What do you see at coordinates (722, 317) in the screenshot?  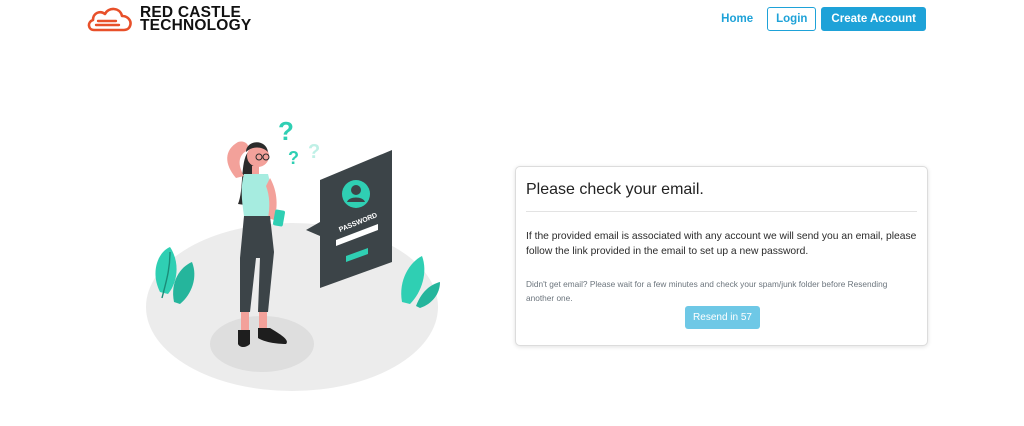 I see `resend-button: Resend in 57` at bounding box center [722, 317].